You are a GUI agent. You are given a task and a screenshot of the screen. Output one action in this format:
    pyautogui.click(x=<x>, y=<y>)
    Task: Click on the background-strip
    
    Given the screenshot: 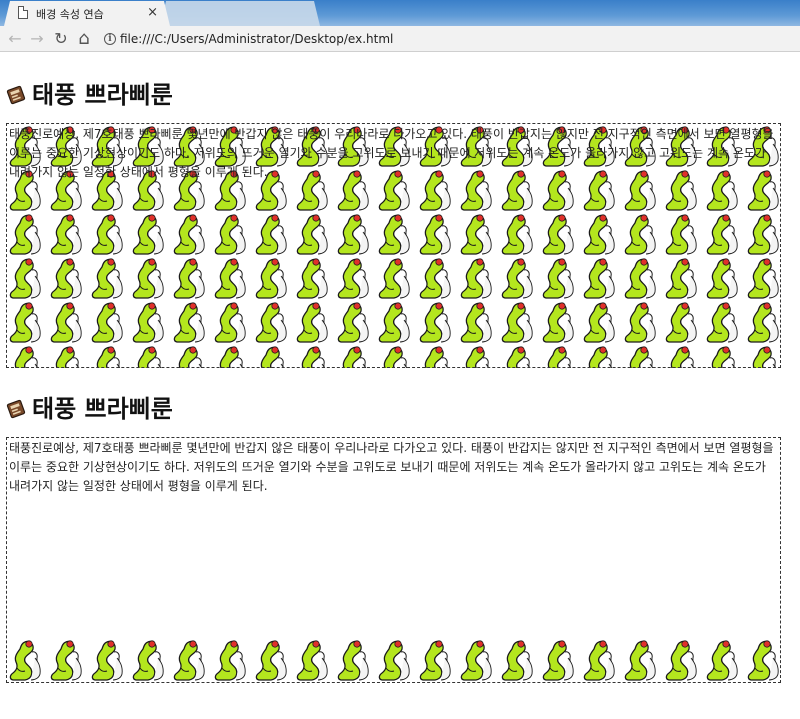 What is the action you would take?
    pyautogui.click(x=393, y=660)
    